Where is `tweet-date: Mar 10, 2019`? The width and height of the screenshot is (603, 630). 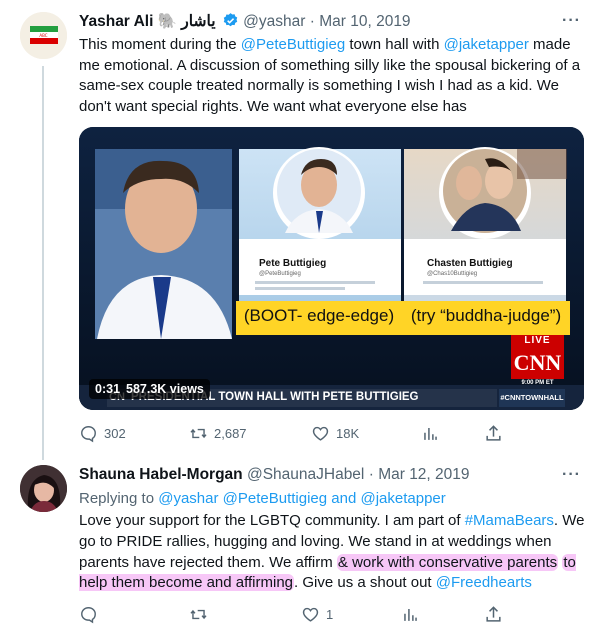 tweet-date: Mar 10, 2019 is located at coordinates (364, 21).